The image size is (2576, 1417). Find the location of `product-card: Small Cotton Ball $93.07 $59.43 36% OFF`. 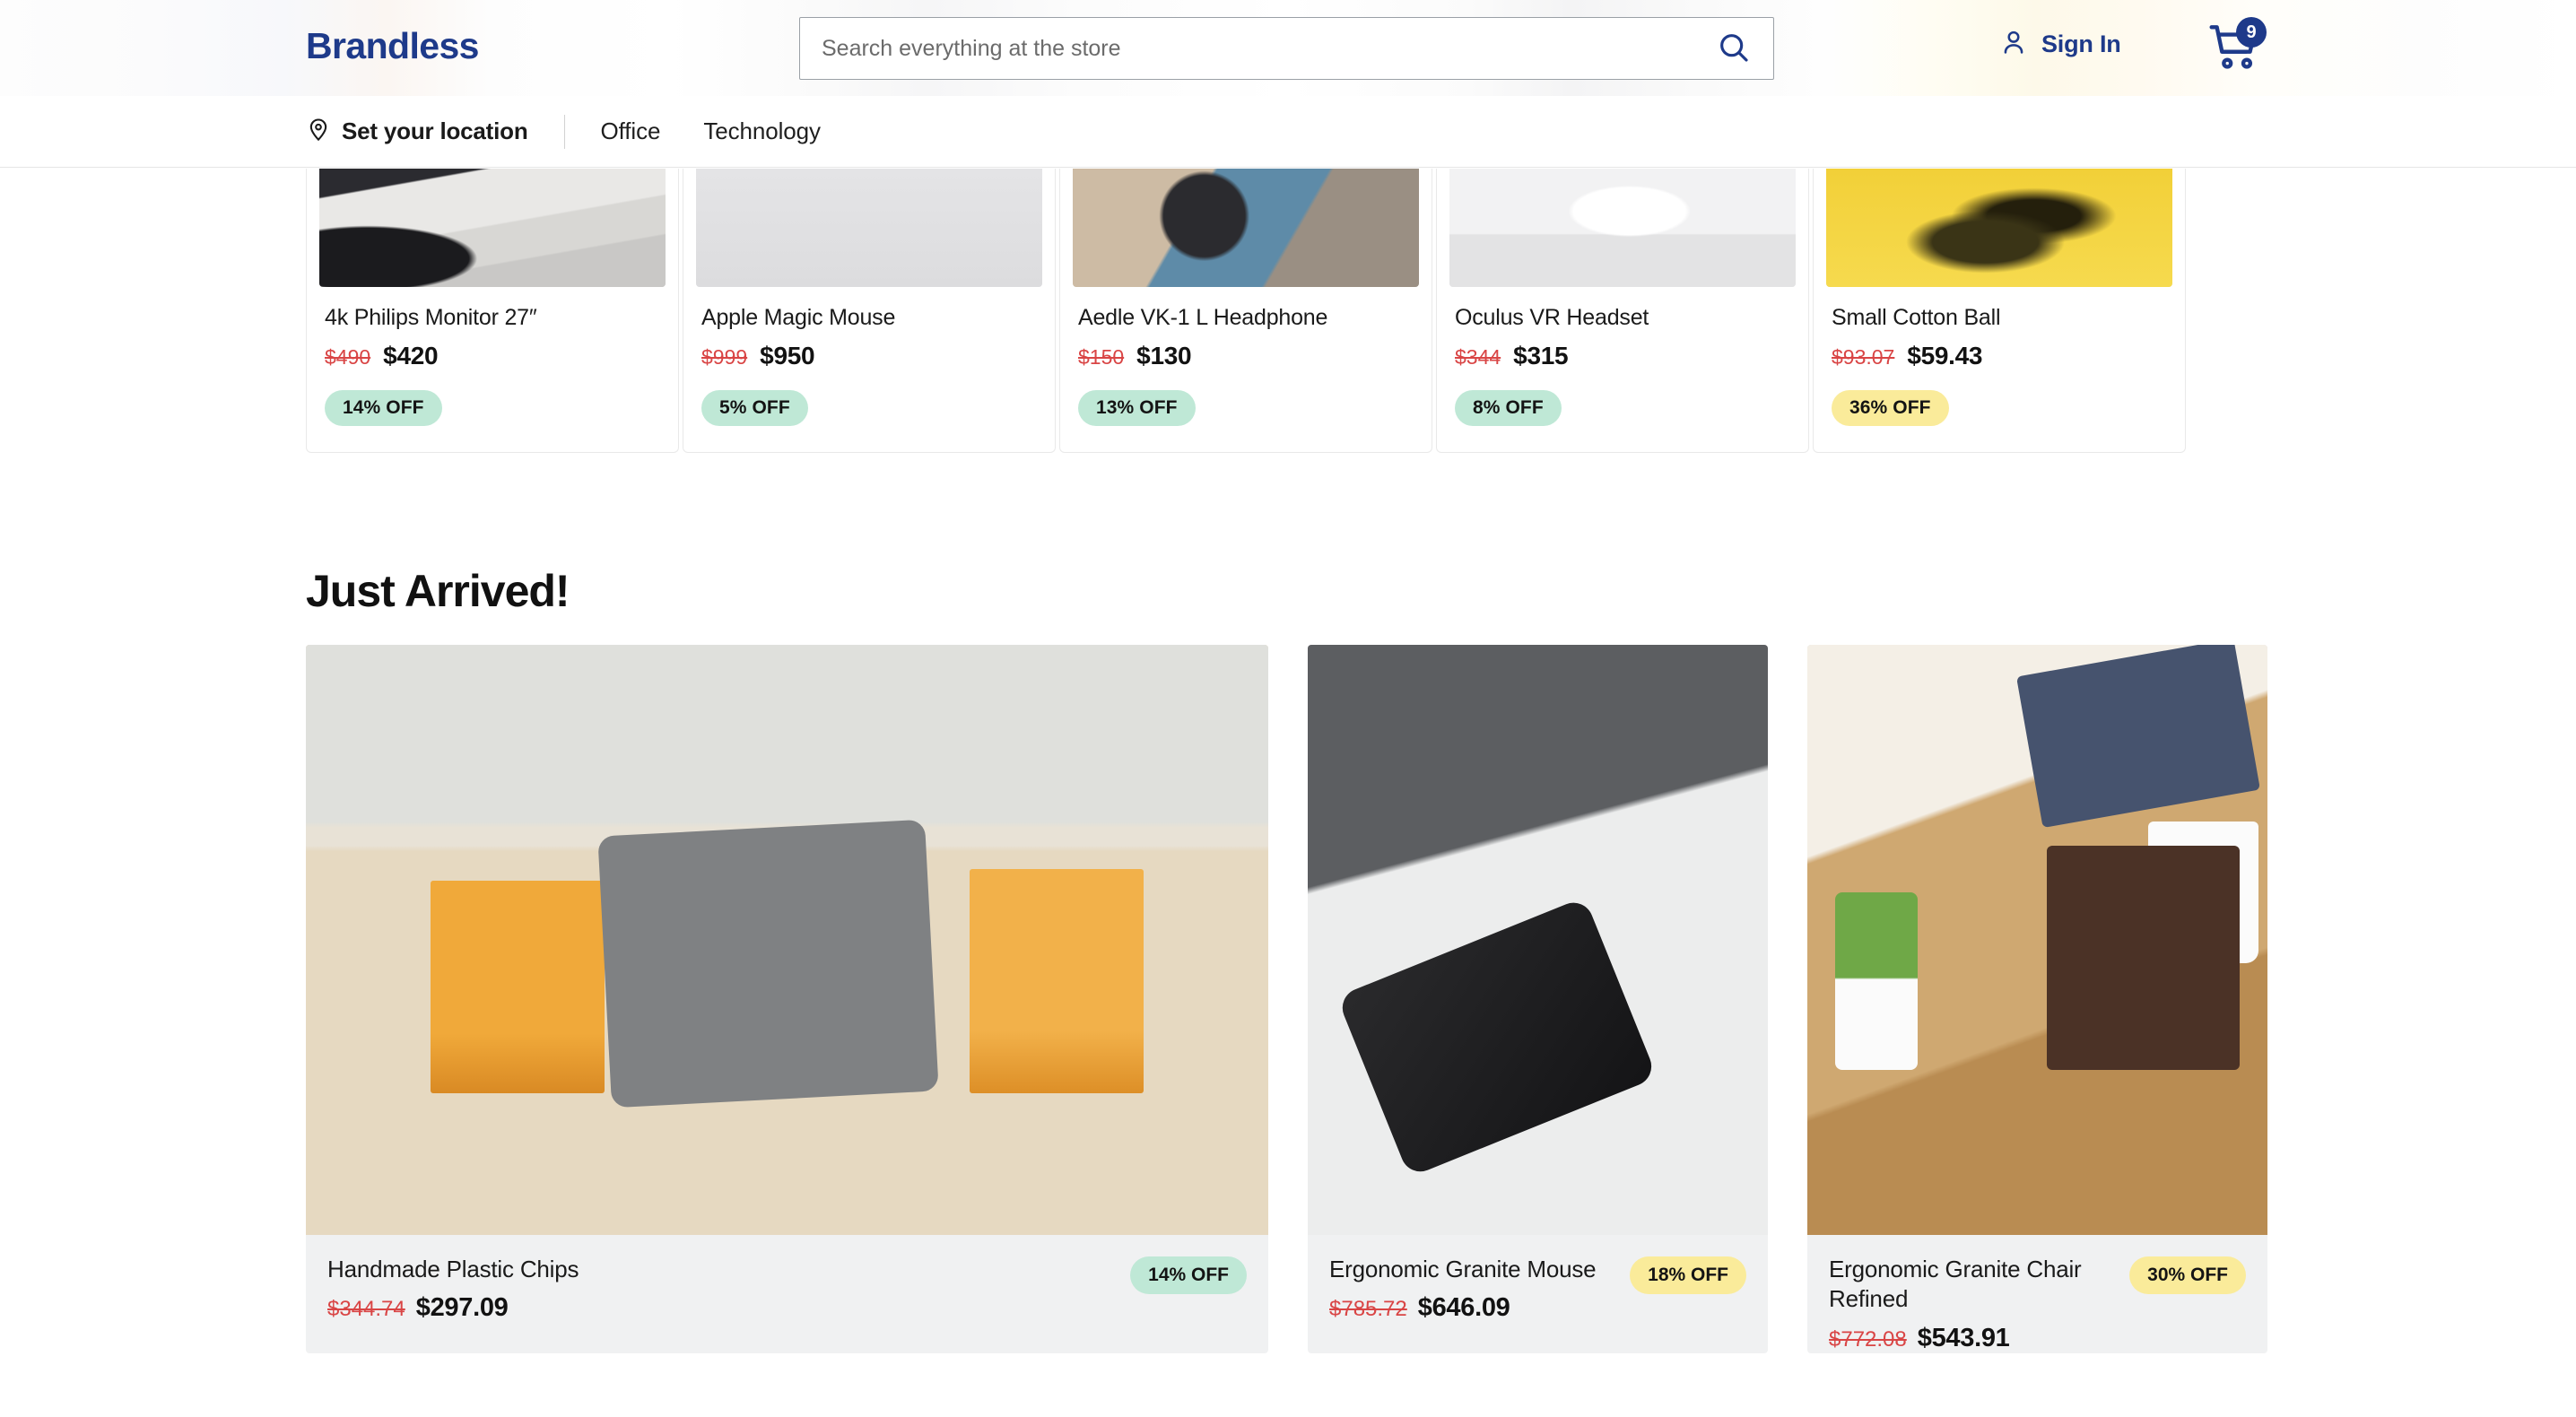

product-card: Small Cotton Ball $93.07 $59.43 36% OFF is located at coordinates (1999, 311).